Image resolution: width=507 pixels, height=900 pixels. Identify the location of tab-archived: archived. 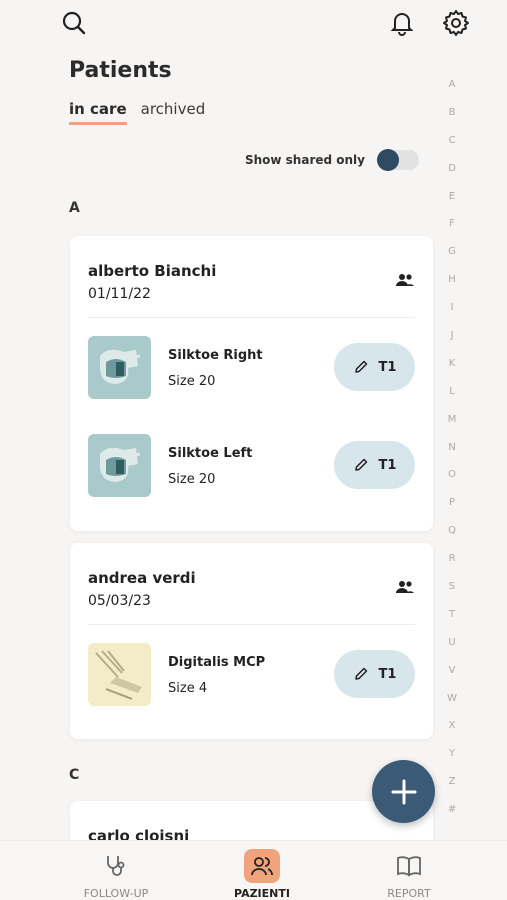
(173, 112).